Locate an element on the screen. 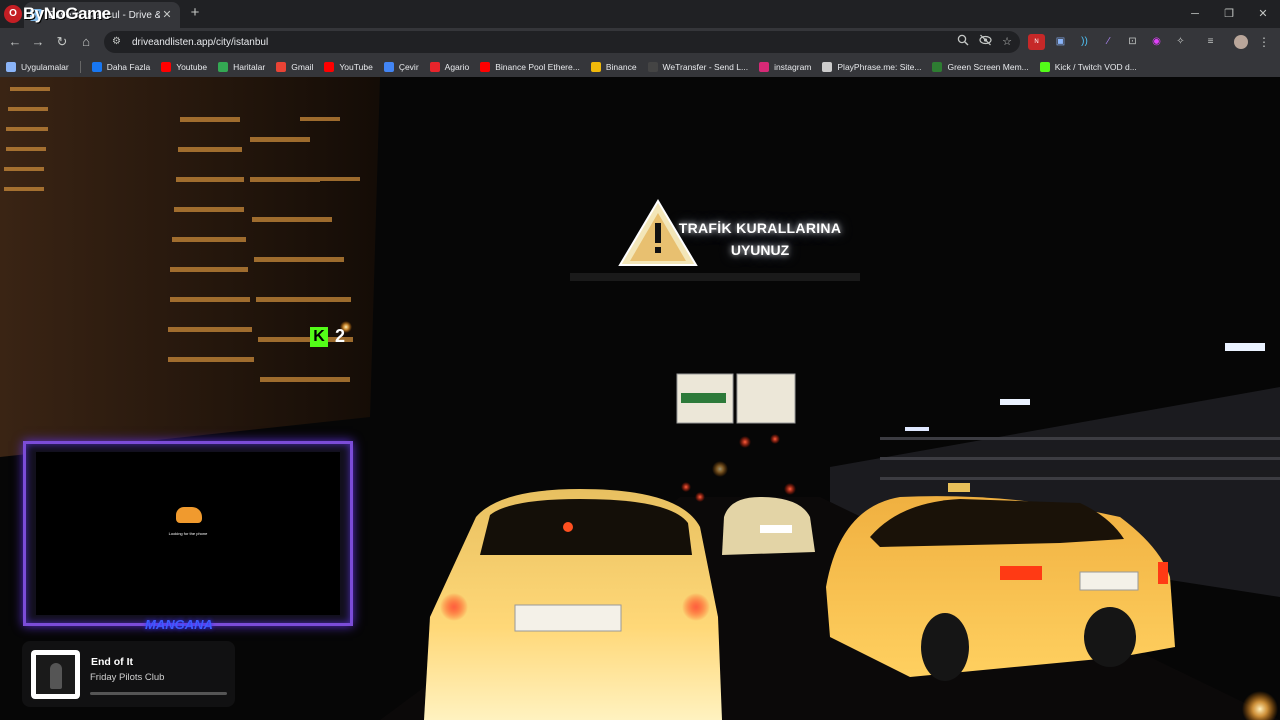 This screenshot has height=720, width=1280. profile-avatar is located at coordinates (1241, 42).